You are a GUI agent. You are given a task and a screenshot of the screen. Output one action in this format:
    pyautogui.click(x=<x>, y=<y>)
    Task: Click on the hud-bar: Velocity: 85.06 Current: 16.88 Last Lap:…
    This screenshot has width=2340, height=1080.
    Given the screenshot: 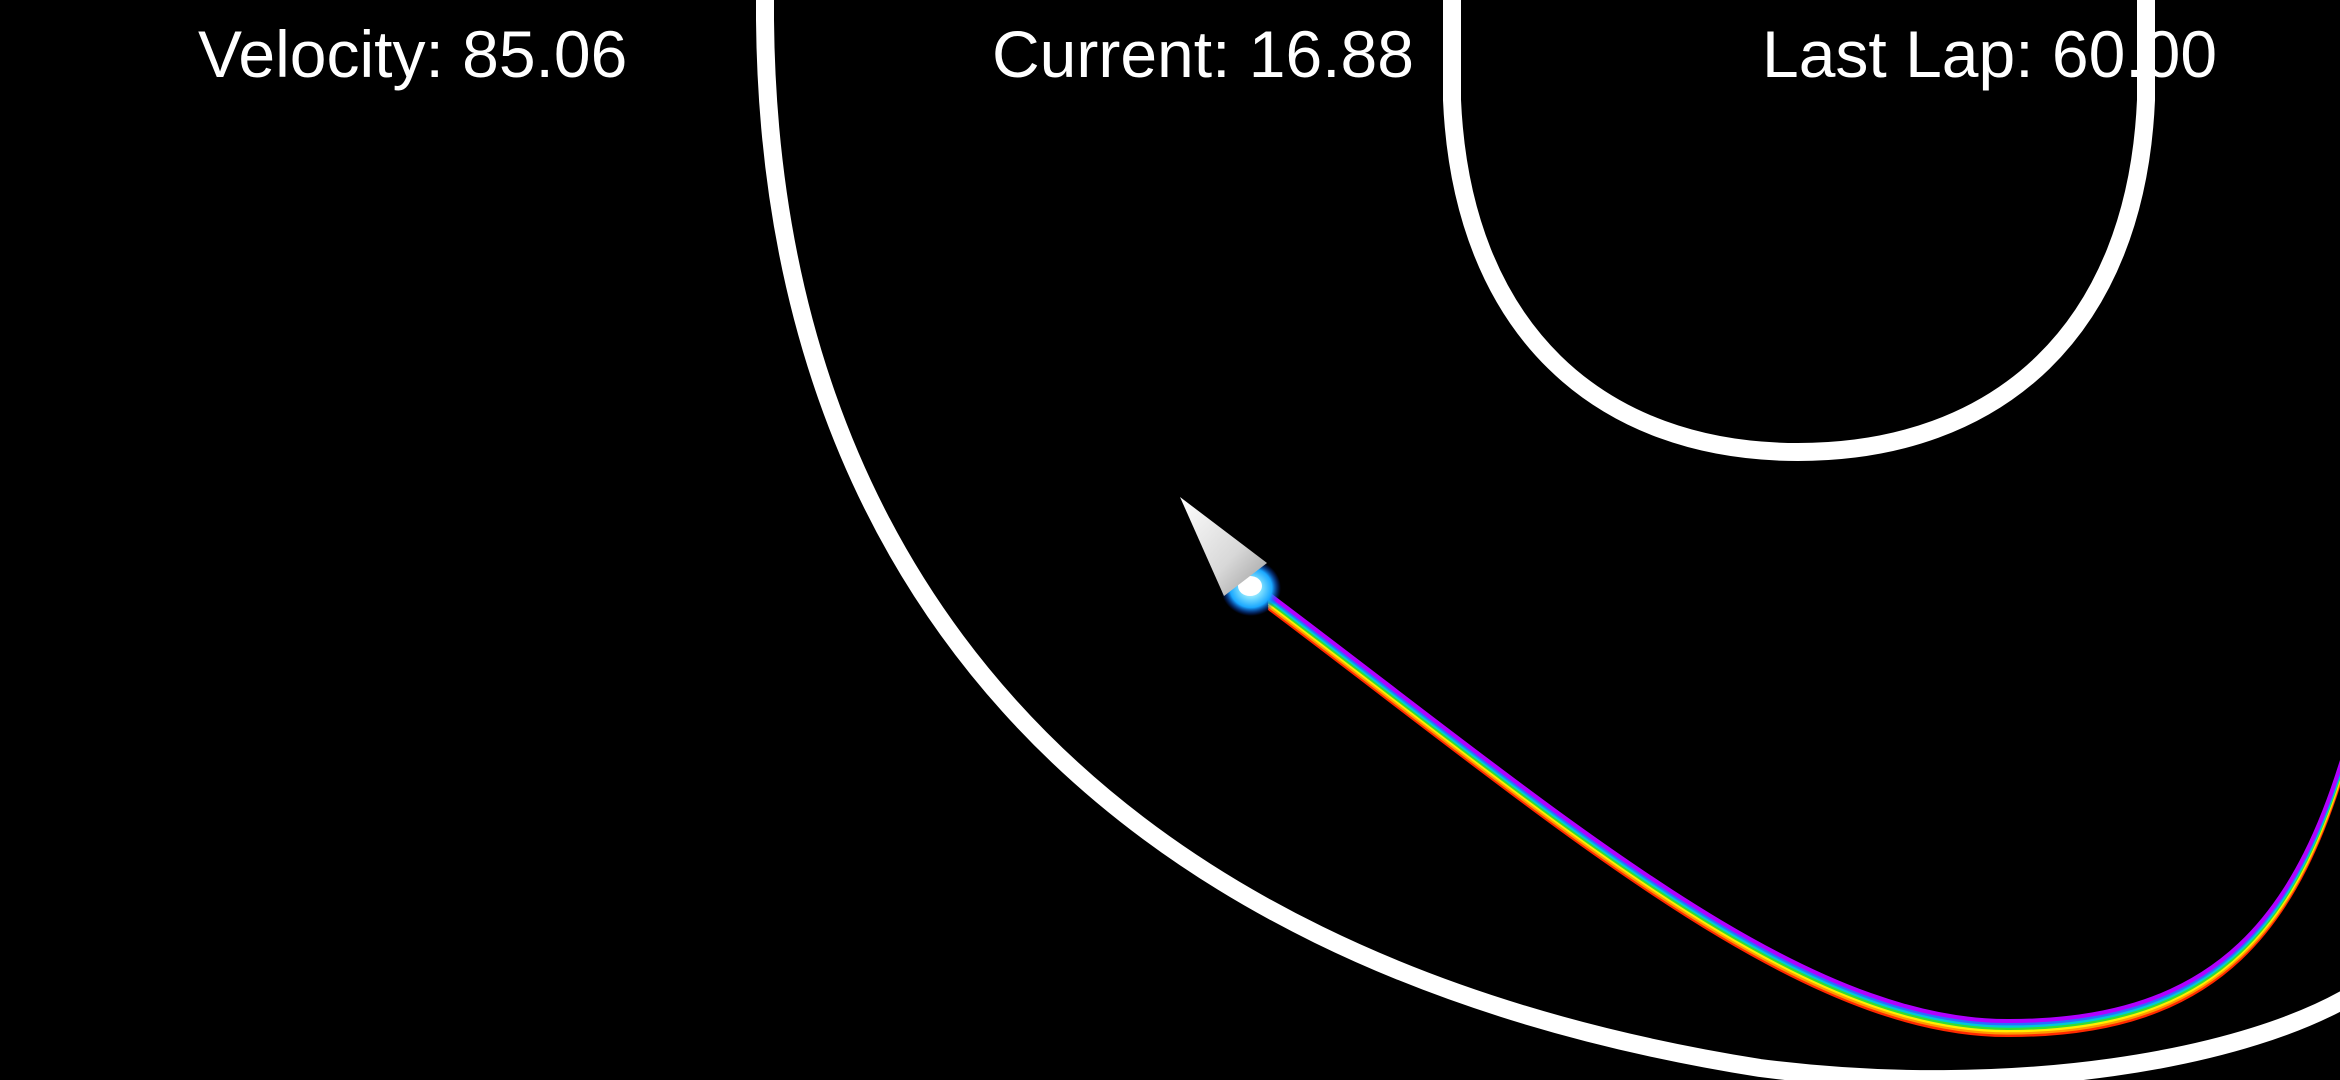 What is the action you would take?
    pyautogui.click(x=1170, y=55)
    